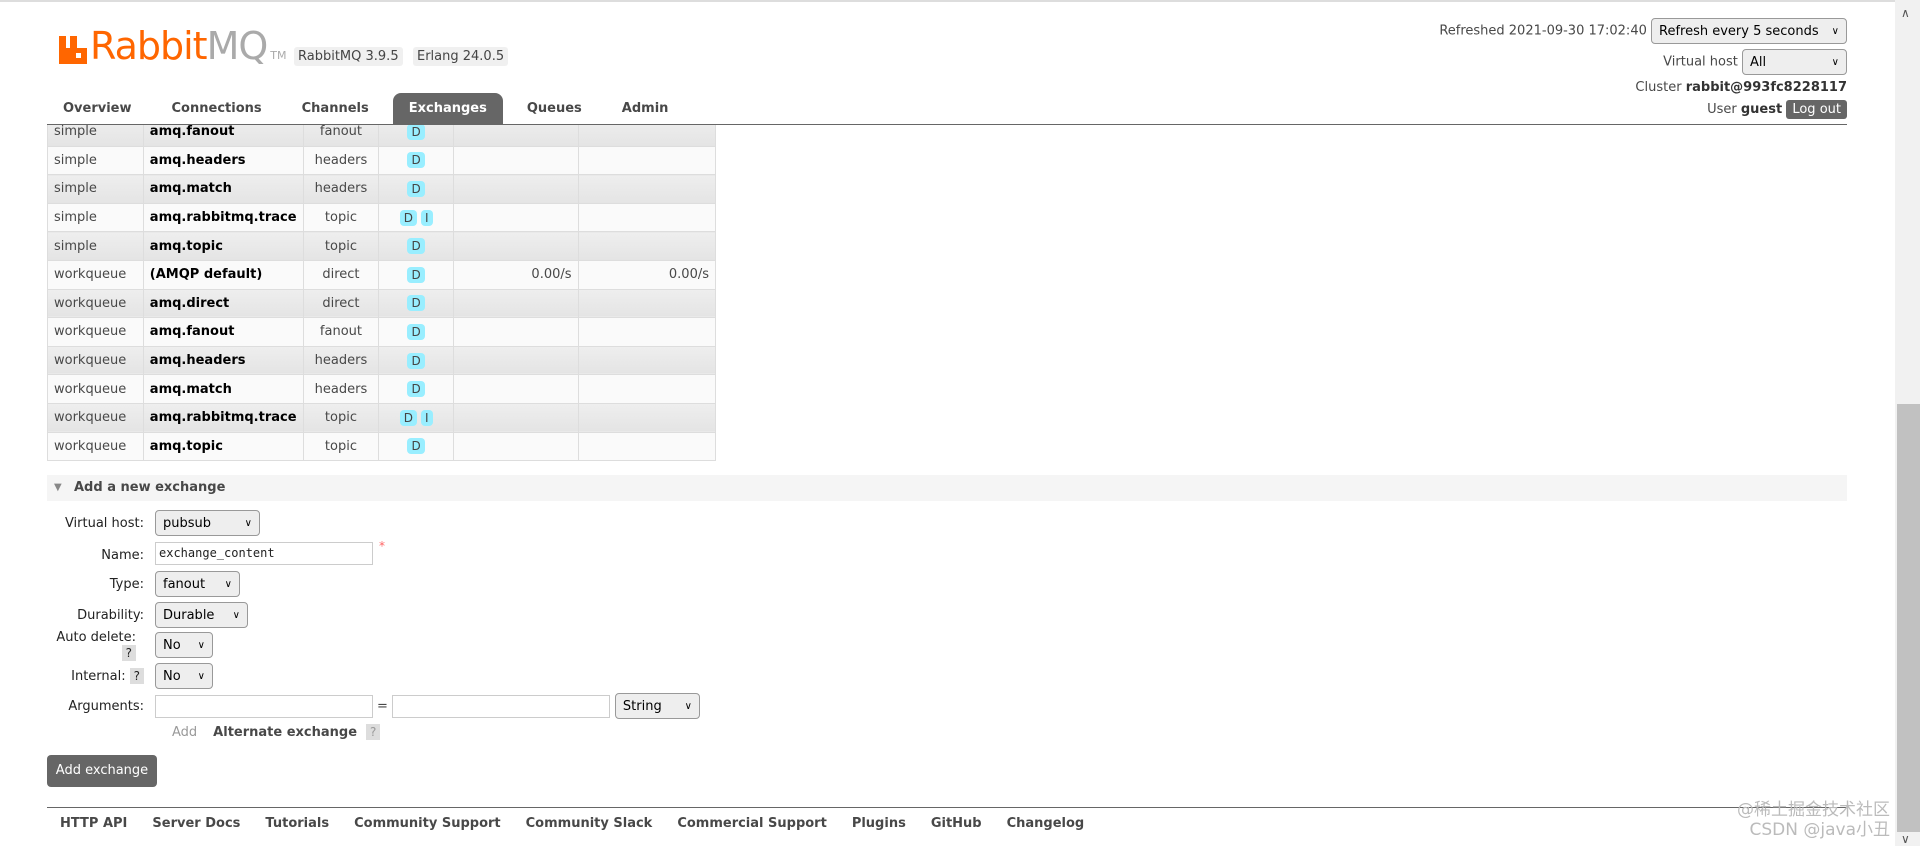 The width and height of the screenshot is (1920, 846). I want to click on vhost-field-select: pubsub ∨, so click(207, 523).